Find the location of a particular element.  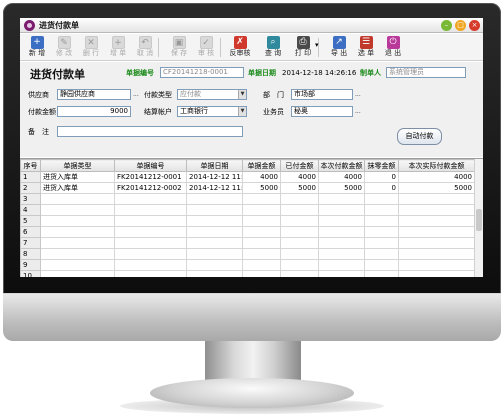

creator-field: 系统管理员 is located at coordinates (426, 72).